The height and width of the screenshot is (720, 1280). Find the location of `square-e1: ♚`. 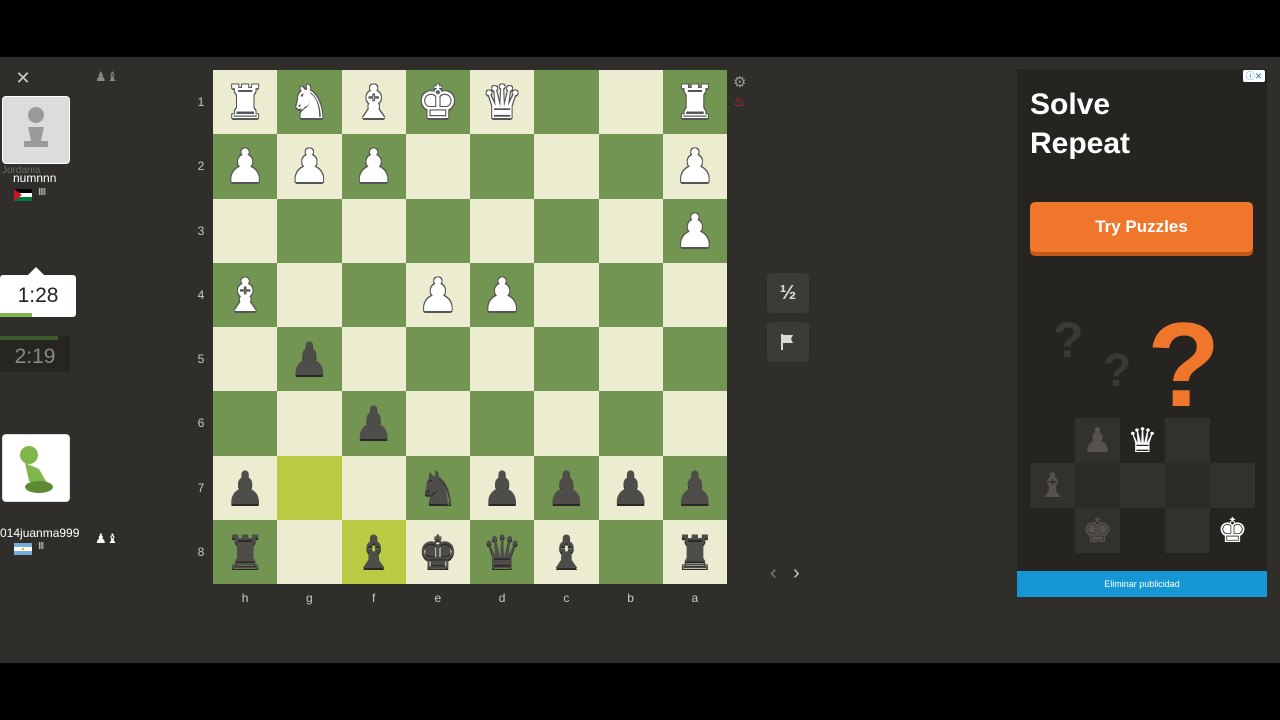

square-e1: ♚ is located at coordinates (437, 102).